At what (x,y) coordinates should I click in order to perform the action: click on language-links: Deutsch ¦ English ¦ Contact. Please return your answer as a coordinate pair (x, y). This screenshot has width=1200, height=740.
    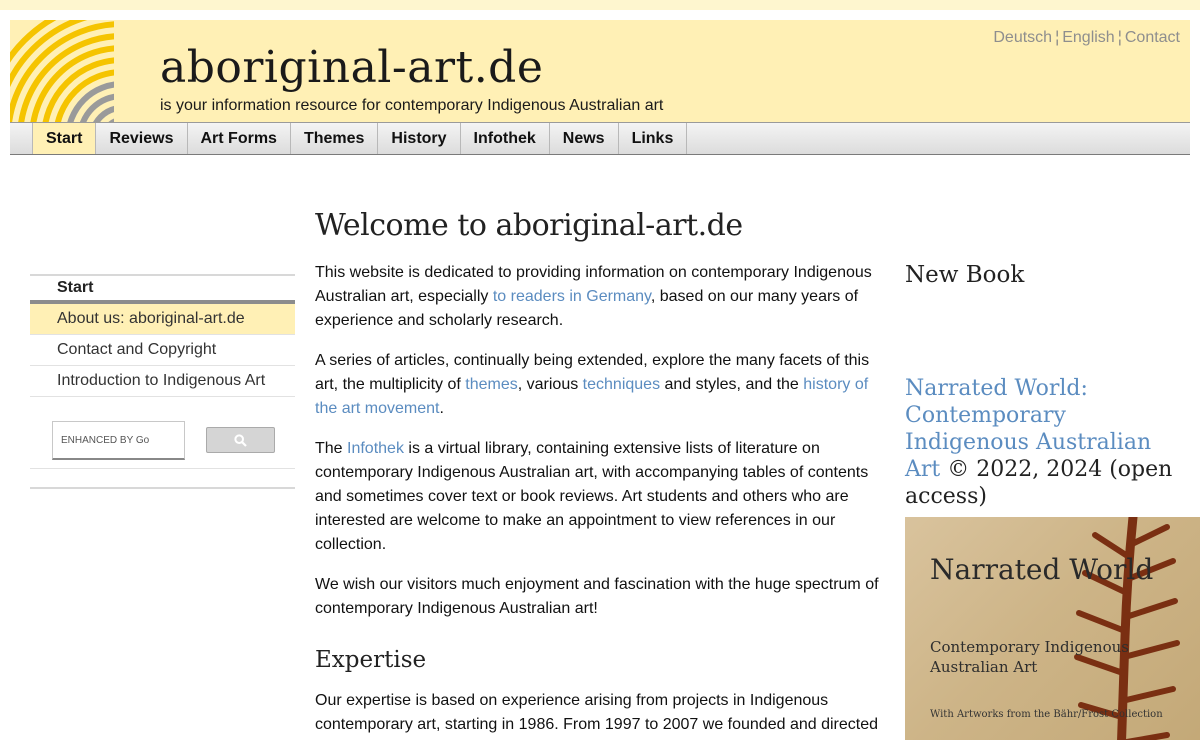
    Looking at the image, I should click on (1086, 38).